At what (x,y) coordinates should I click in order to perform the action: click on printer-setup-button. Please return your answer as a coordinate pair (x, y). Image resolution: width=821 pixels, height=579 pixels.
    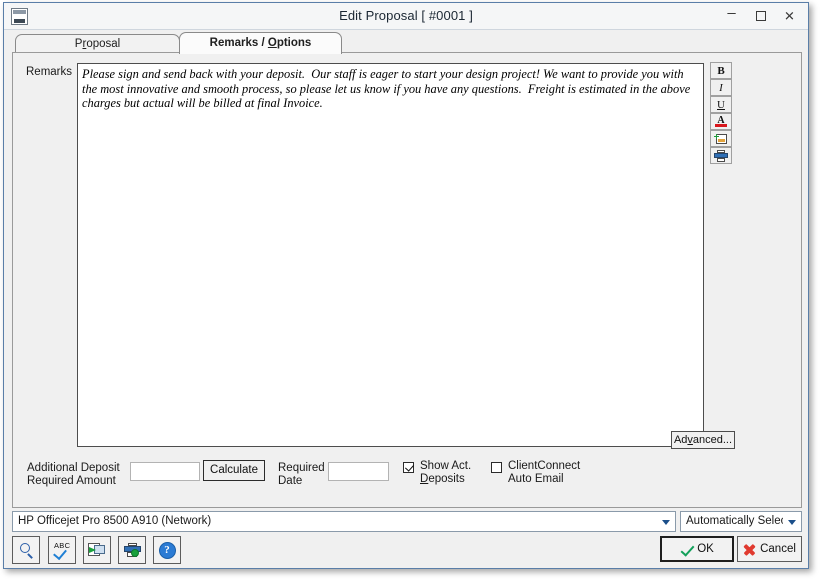
    Looking at the image, I should click on (132, 550).